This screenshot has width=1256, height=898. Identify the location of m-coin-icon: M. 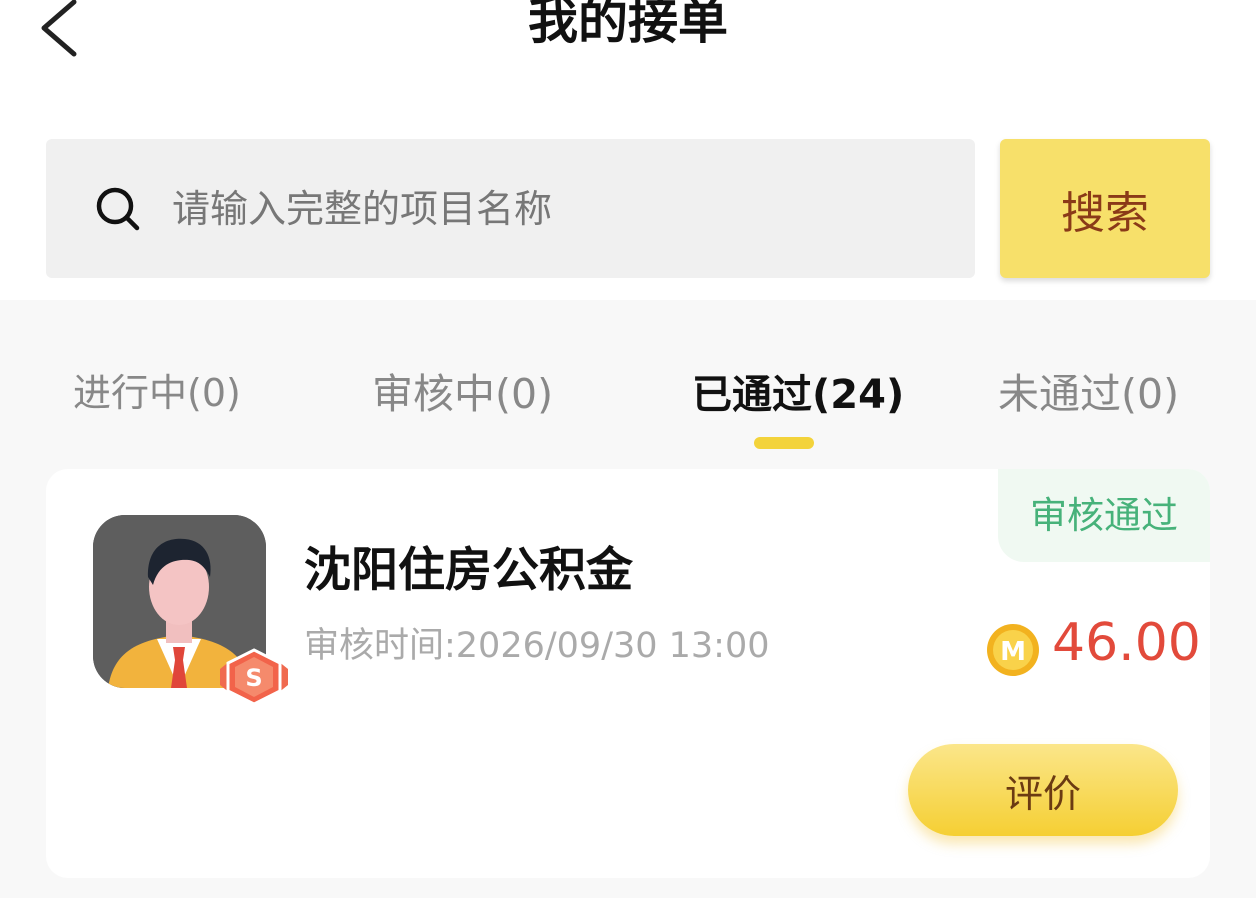
(1013, 650).